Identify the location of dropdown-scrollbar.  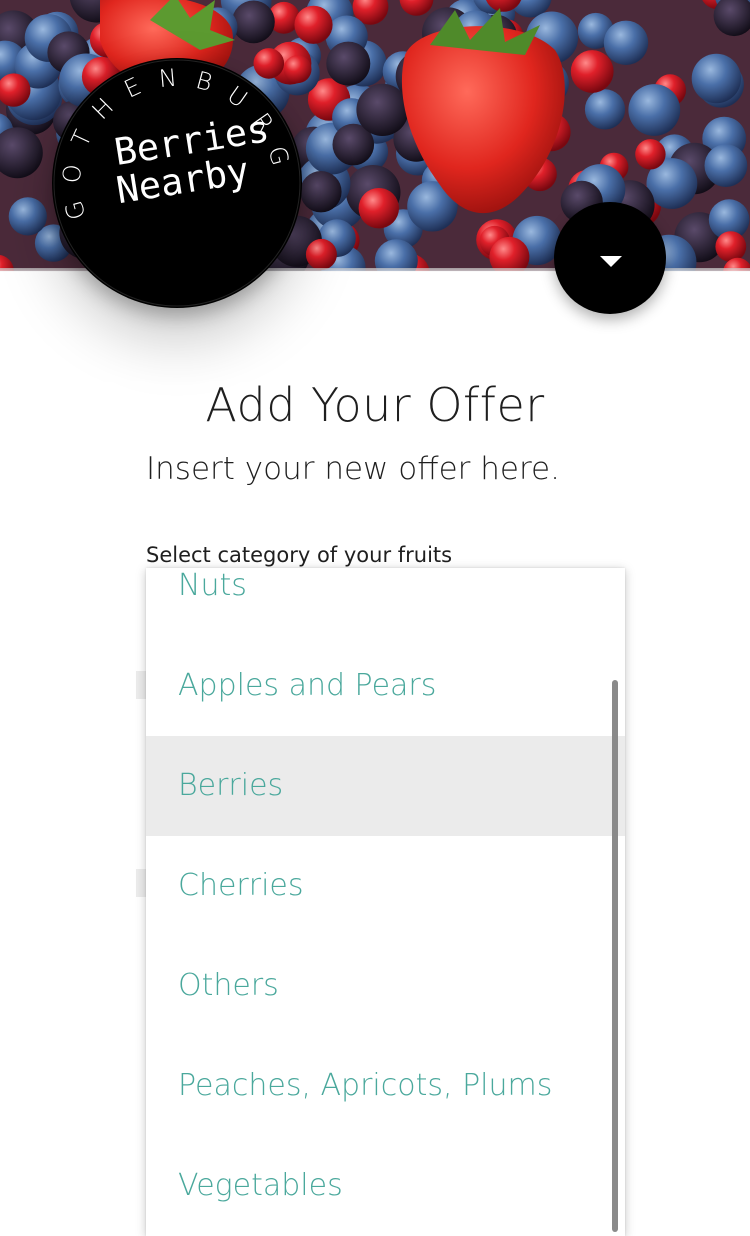
(615, 956).